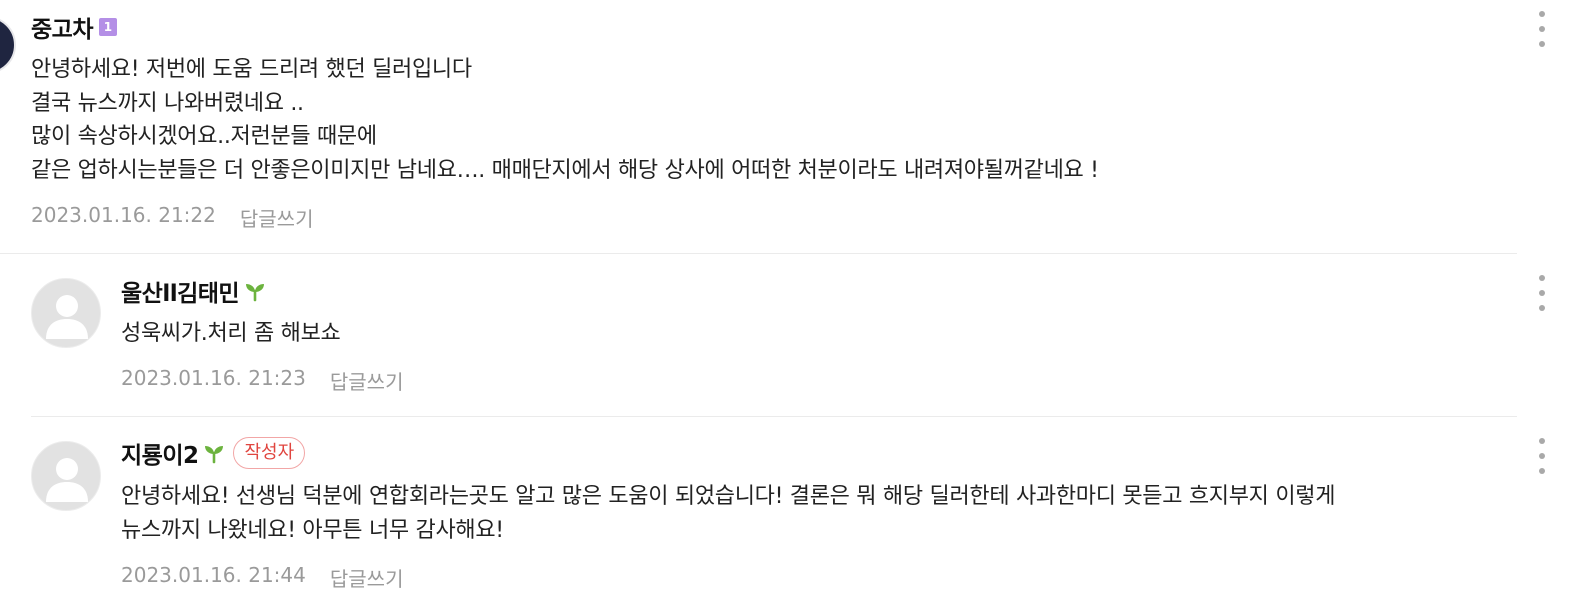 The width and height of the screenshot is (1592, 602). I want to click on comment-meta: 2023.01.16. 21:23 답글쓰기, so click(262, 380).